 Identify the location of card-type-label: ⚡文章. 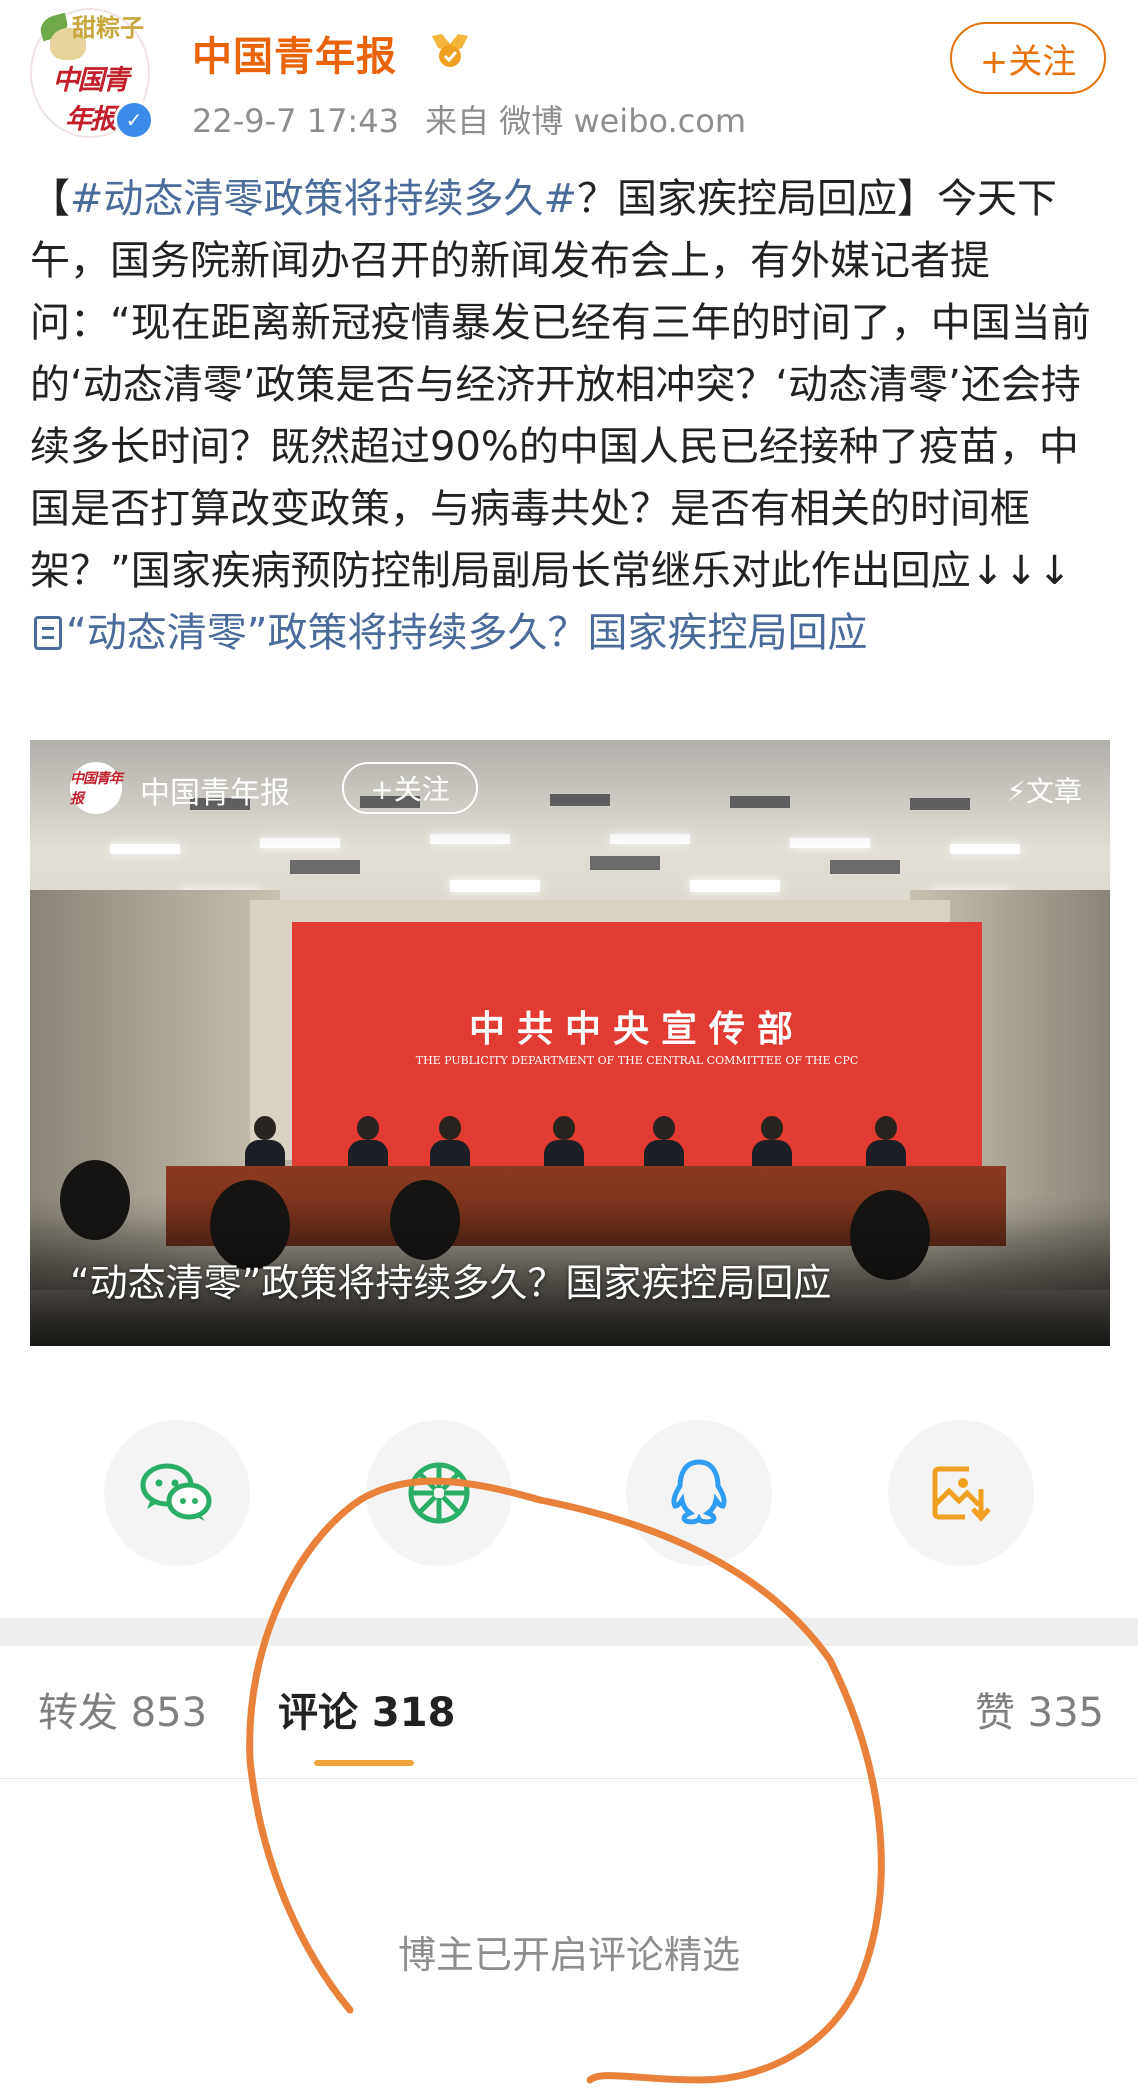
(1044, 791).